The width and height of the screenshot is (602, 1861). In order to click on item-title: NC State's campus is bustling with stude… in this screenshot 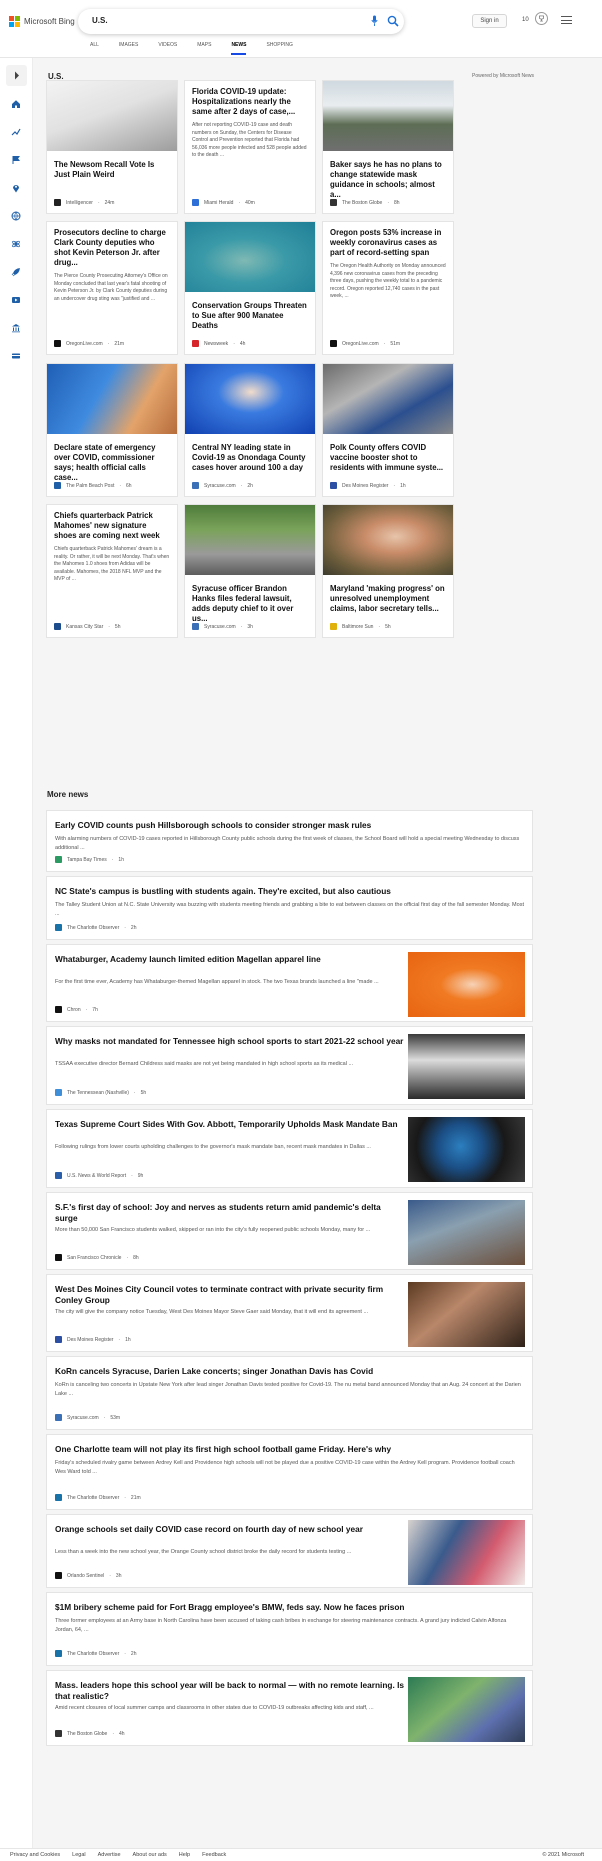, I will do `click(290, 891)`.